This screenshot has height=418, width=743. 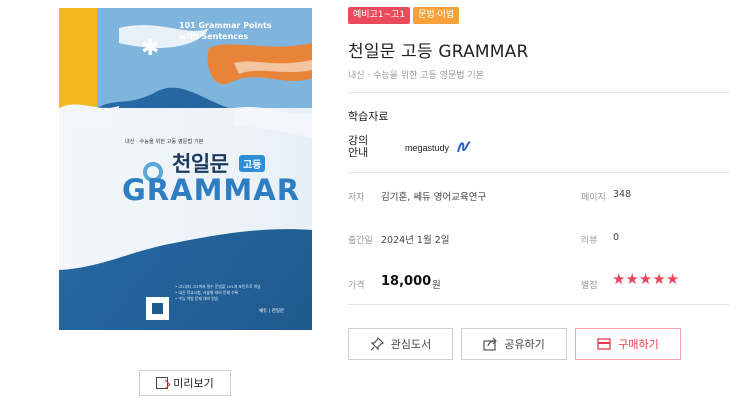 I want to click on lecture-label: 강의안내, so click(x=358, y=146).